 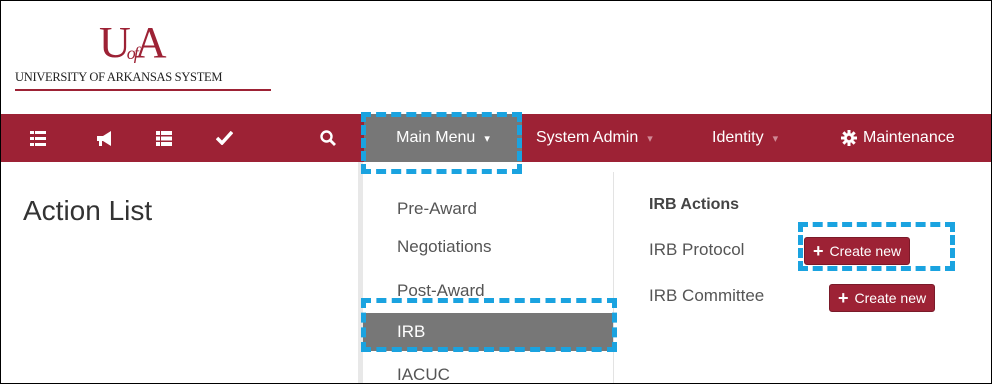 I want to click on main-menu-dropdown: Main Menu ▾, so click(x=443, y=138).